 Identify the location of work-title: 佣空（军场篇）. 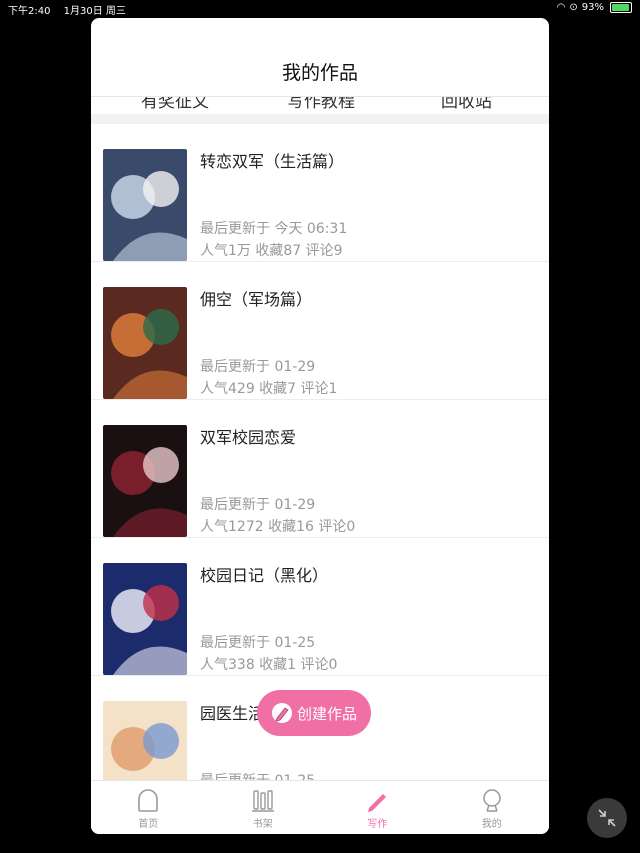
(256, 299).